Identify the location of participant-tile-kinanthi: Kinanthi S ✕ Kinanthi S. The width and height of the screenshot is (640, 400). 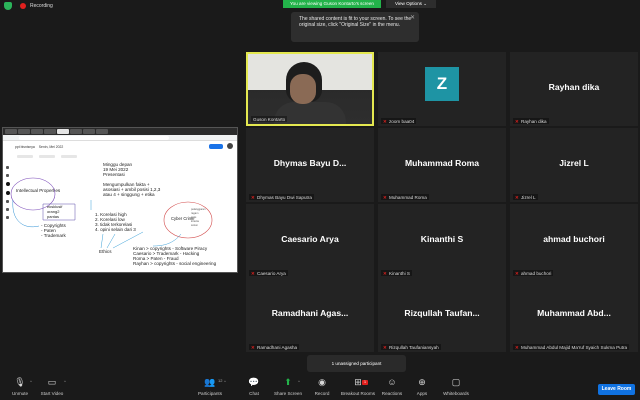
(442, 241).